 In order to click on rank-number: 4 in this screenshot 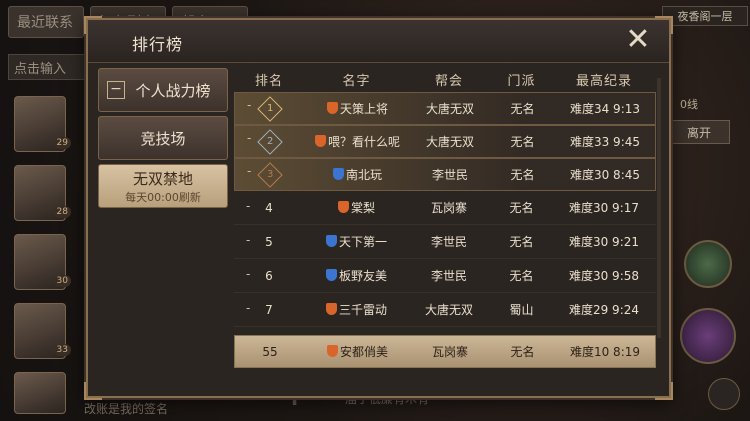, I will do `click(269, 207)`.